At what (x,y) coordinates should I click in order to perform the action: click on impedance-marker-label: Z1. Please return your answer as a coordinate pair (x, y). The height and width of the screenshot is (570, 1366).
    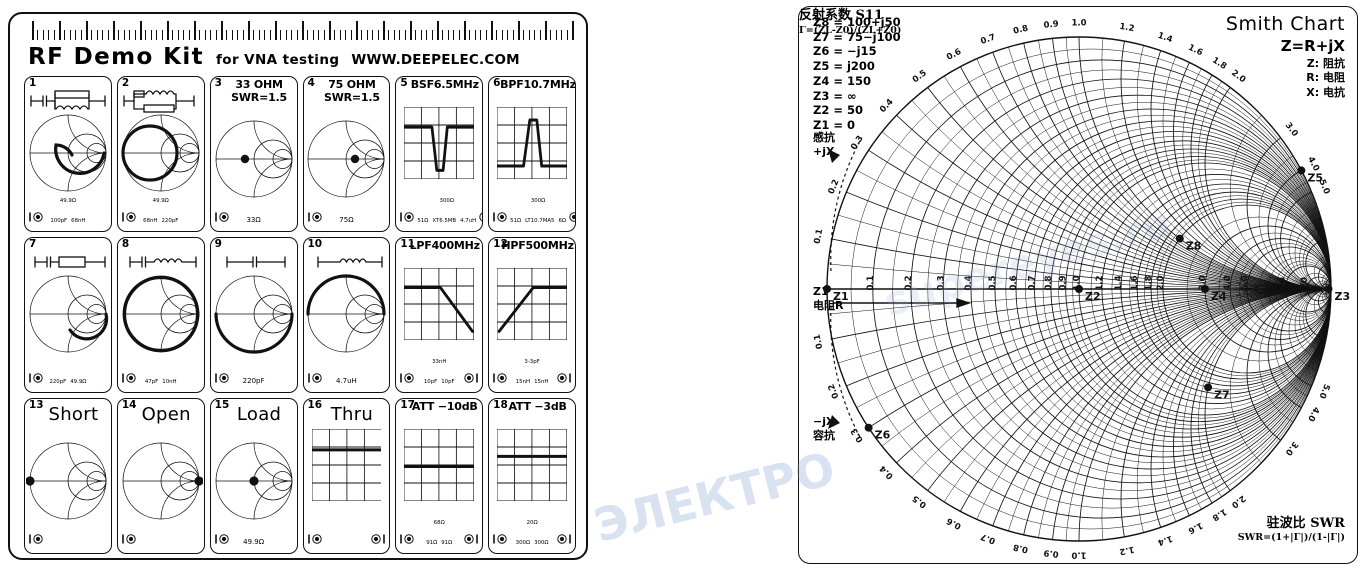
    Looking at the image, I should click on (841, 296).